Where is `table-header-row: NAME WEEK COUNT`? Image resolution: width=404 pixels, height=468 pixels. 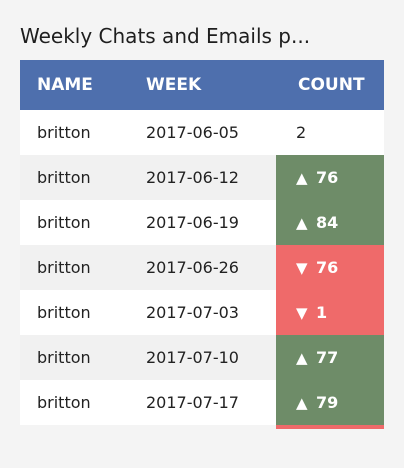
table-header-row: NAME WEEK COUNT is located at coordinates (202, 85).